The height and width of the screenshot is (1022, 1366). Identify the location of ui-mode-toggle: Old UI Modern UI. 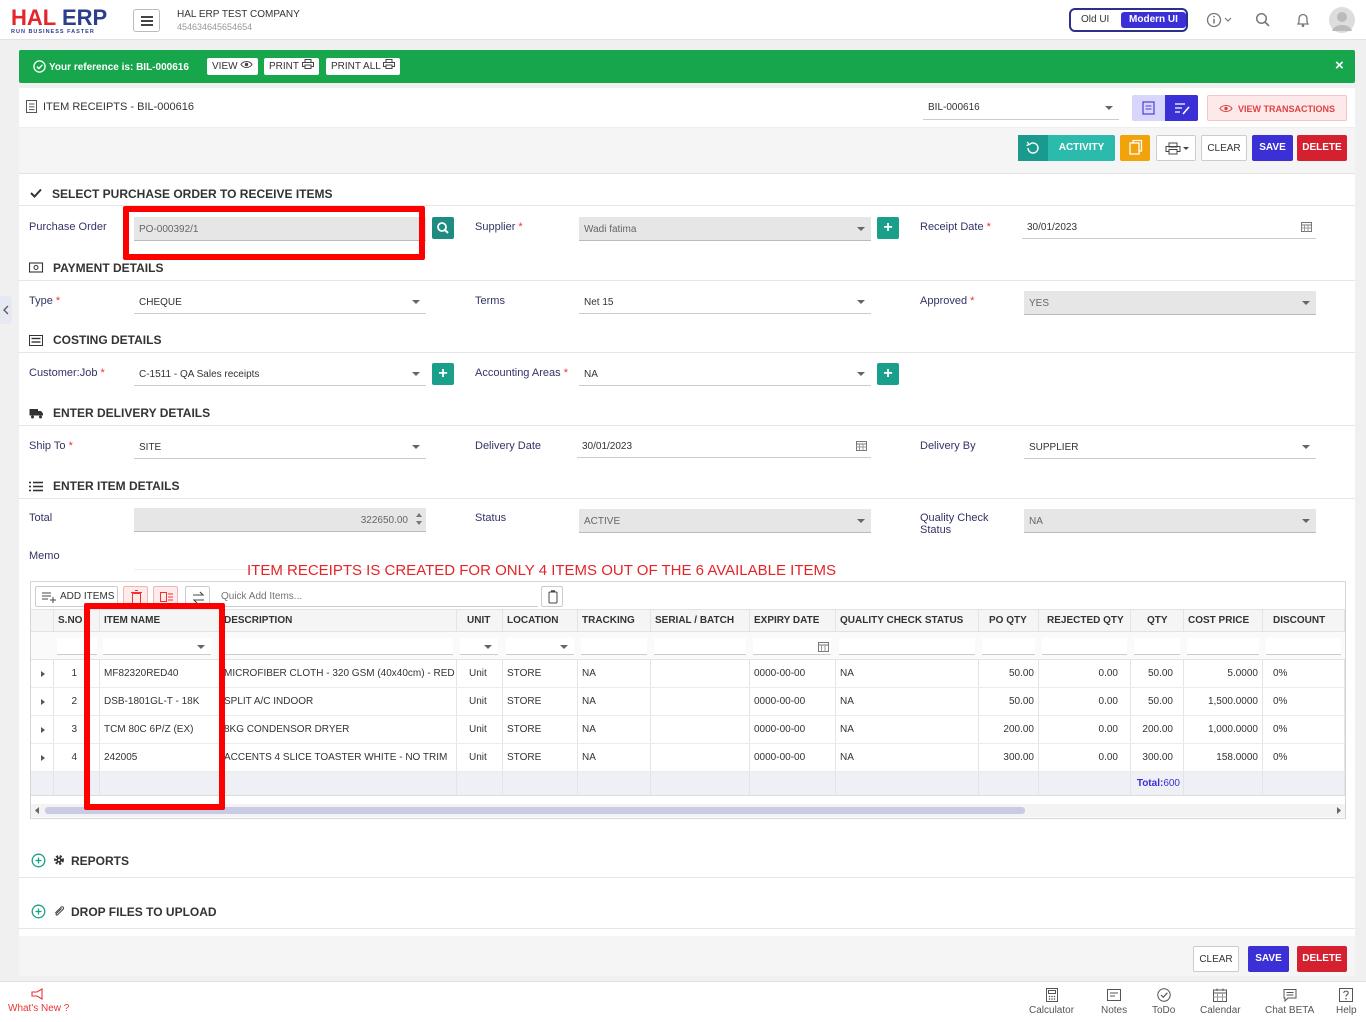
(1128, 20).